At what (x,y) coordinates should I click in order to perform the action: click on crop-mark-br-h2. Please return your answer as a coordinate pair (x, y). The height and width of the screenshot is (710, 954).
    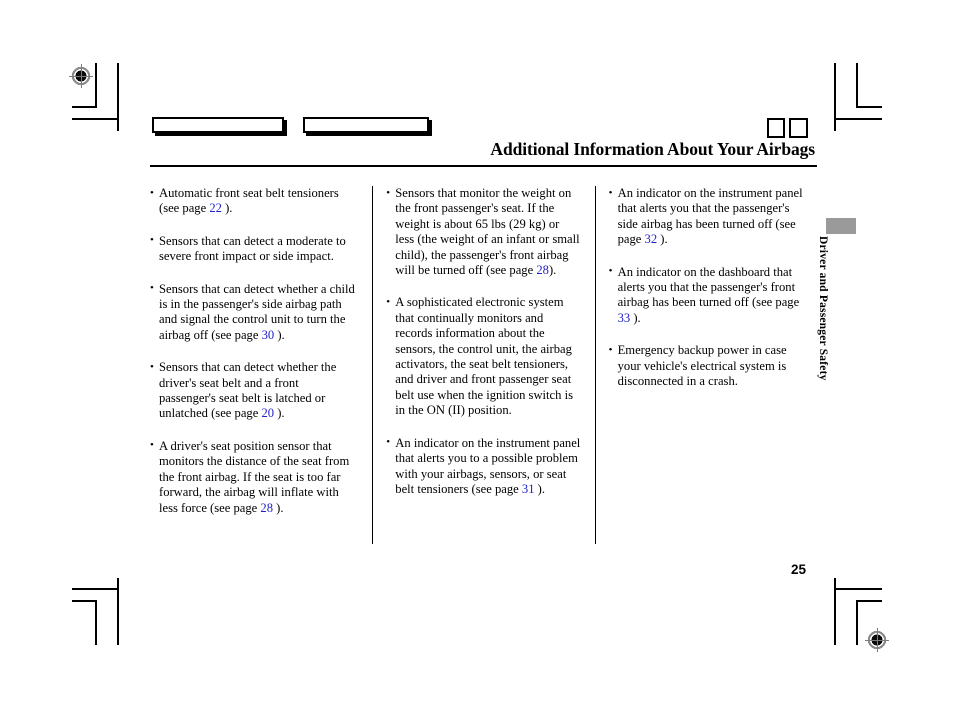
    Looking at the image, I should click on (858, 589).